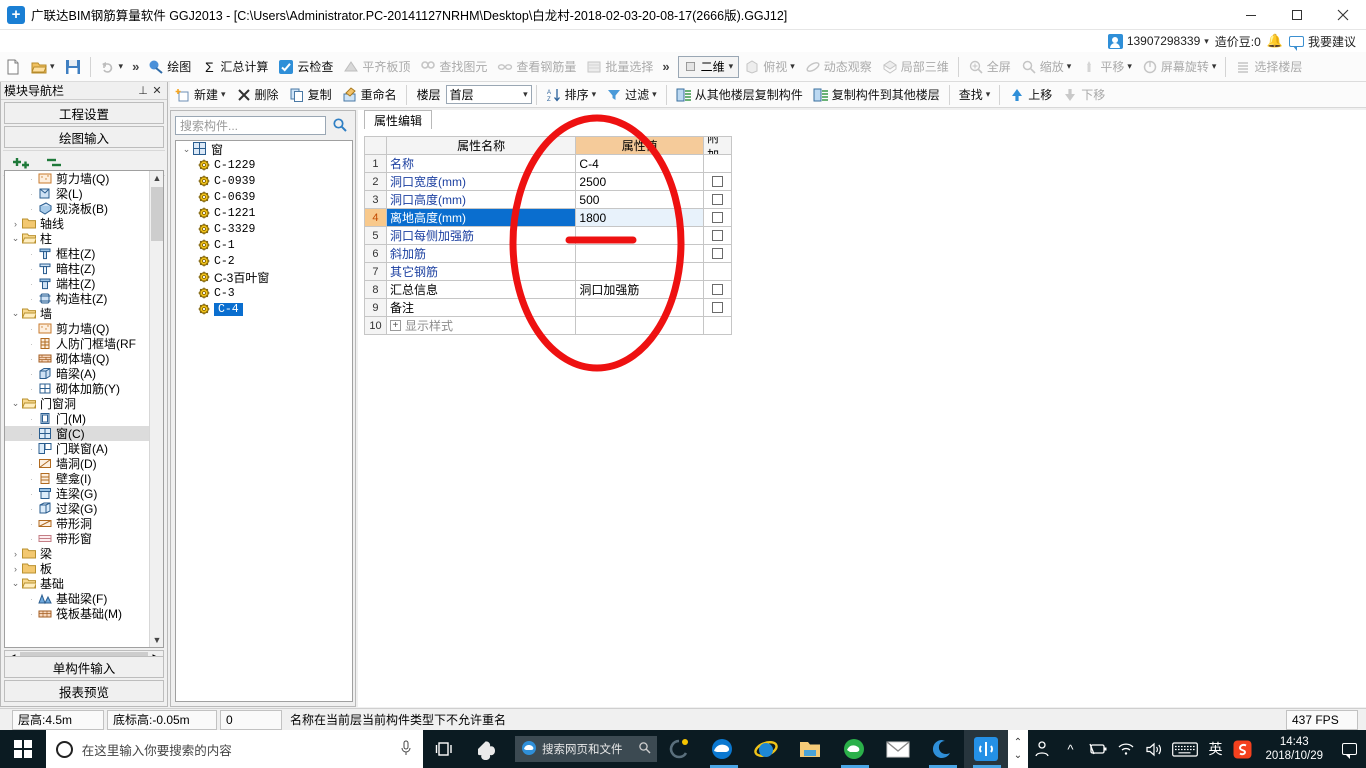 The width and height of the screenshot is (1366, 768). Describe the element at coordinates (708, 66) in the screenshot. I see `view-mode-selector: 二维 ▾` at that location.